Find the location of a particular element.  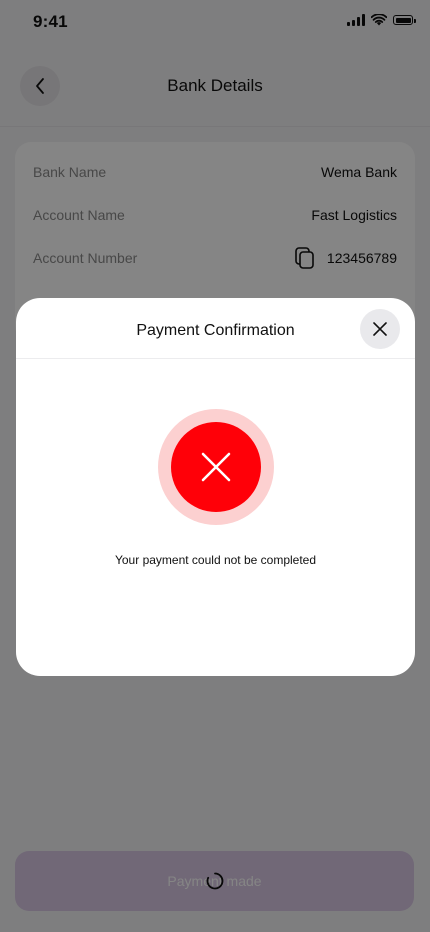

modal-title: Payment Confirmation is located at coordinates (215, 330).